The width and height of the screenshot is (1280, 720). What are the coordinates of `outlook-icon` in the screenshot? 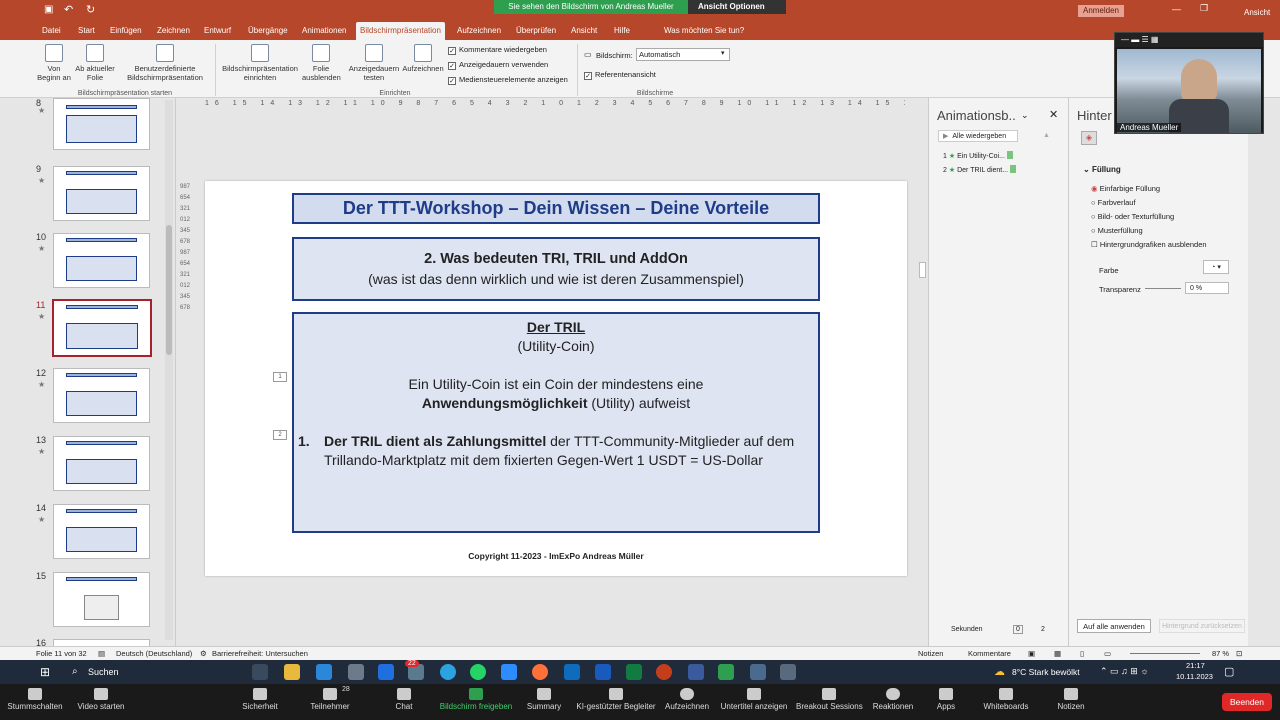 It's located at (572, 672).